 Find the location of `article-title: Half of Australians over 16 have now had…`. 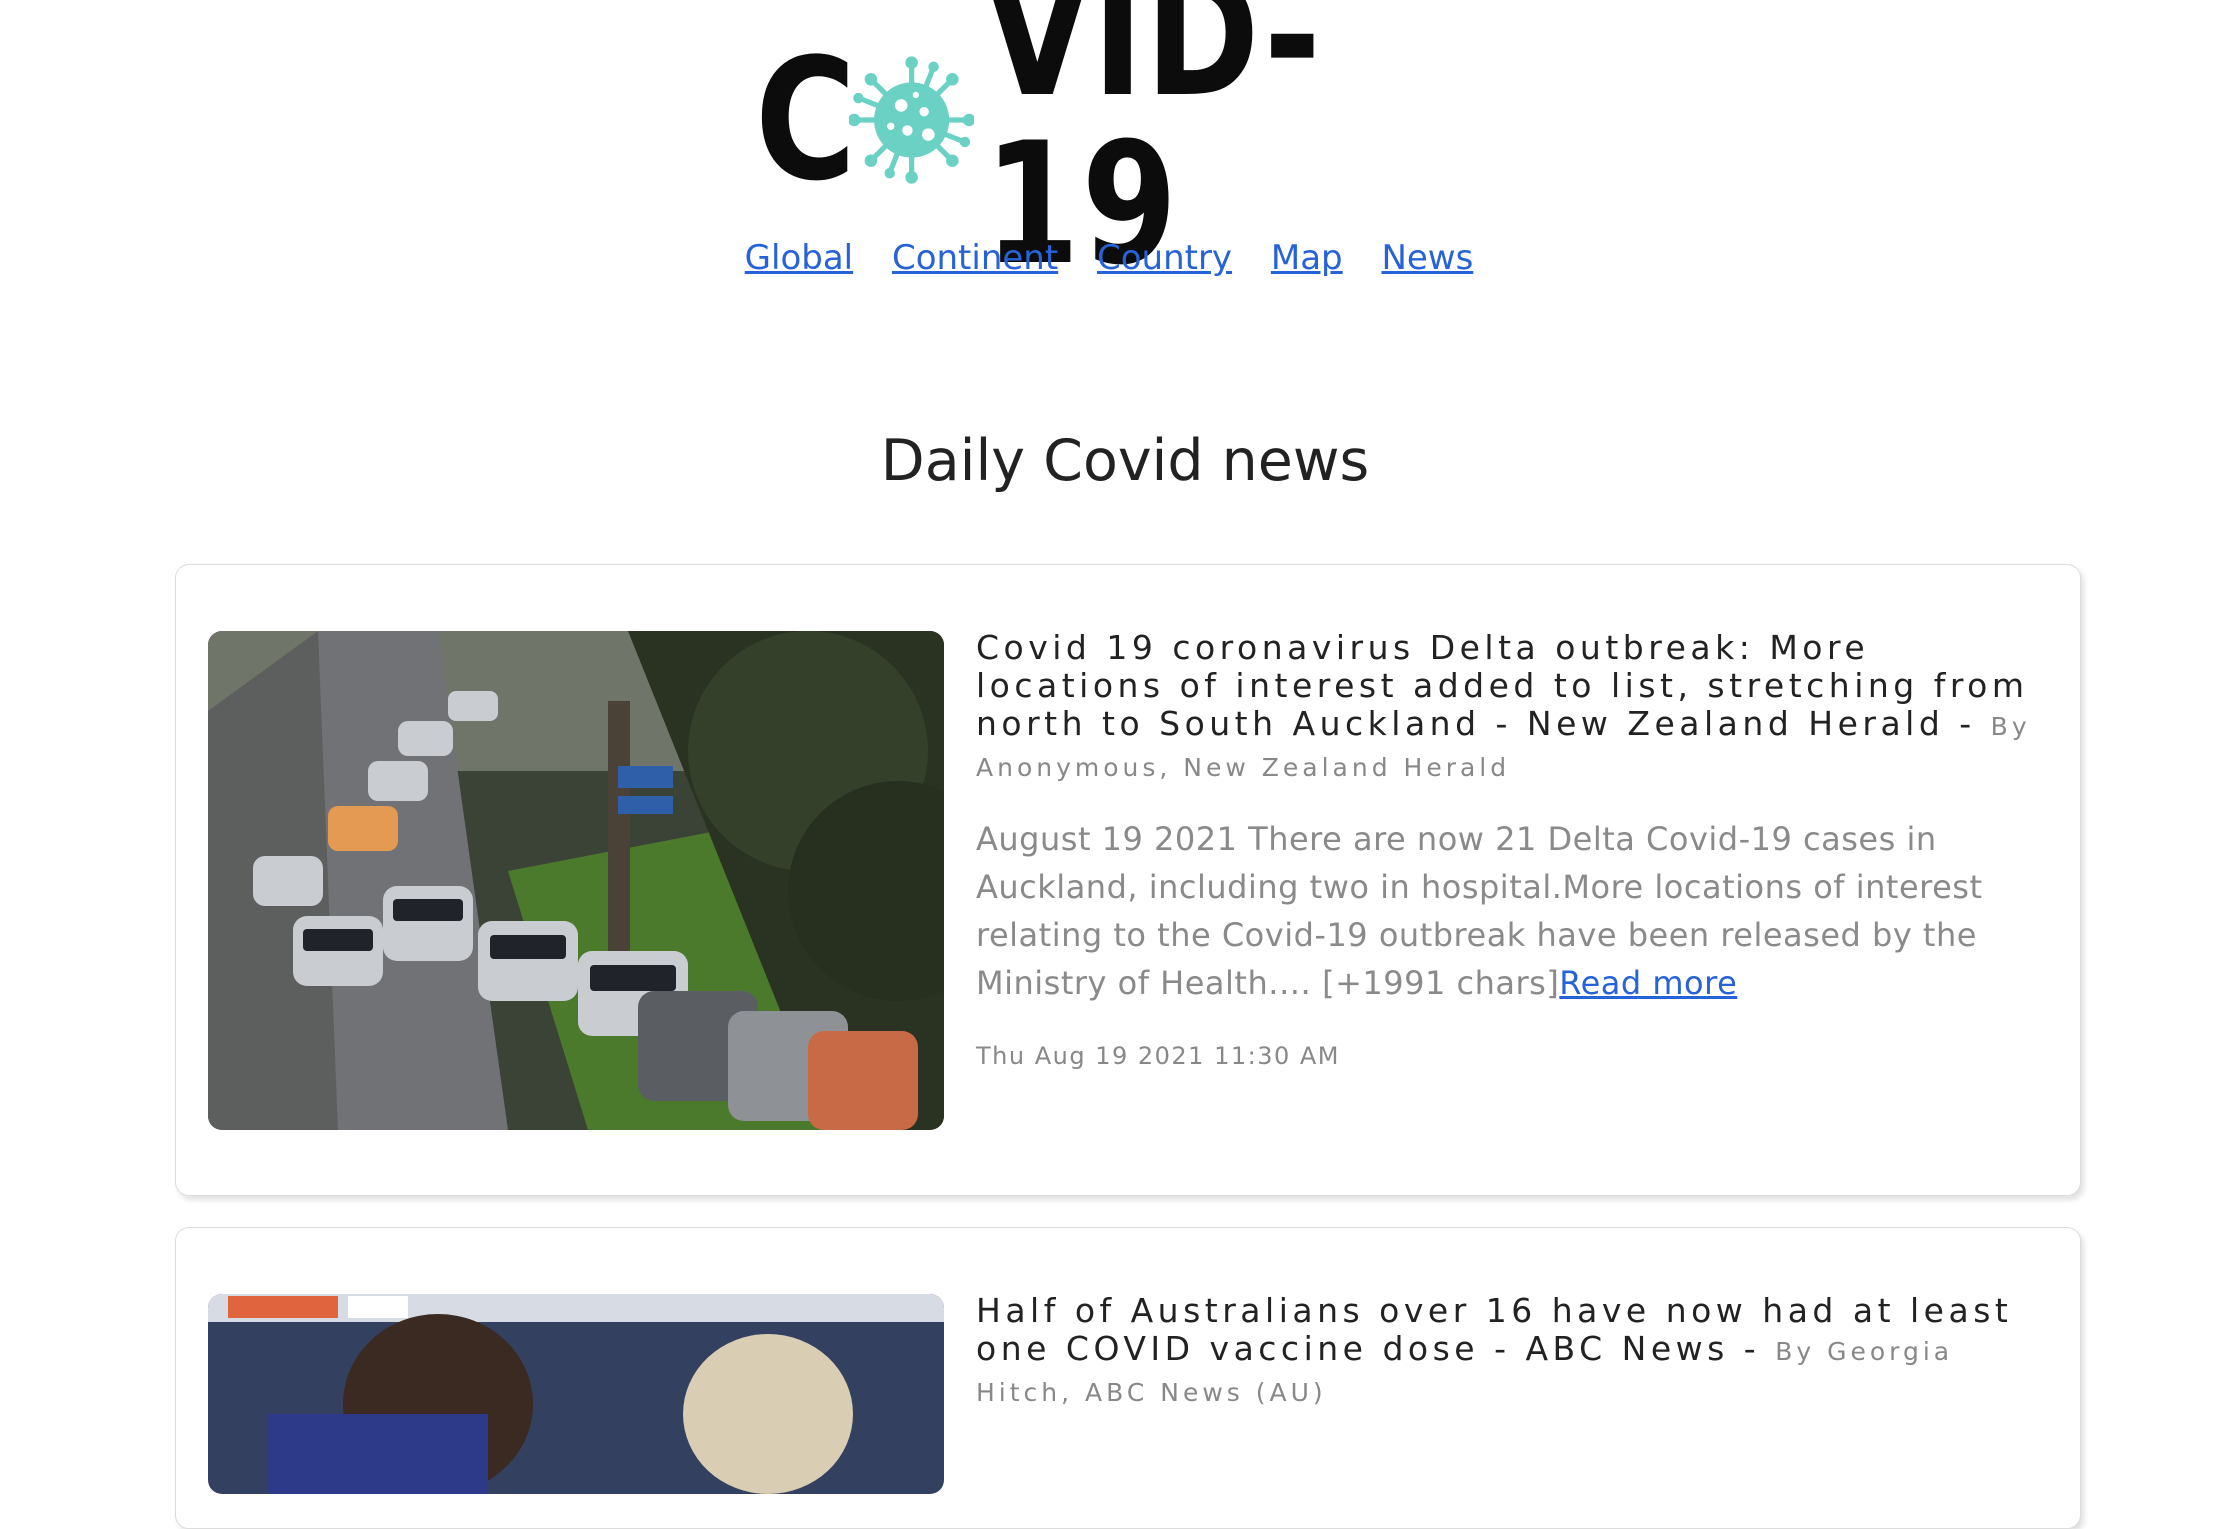

article-title: Half of Australians over 16 have now had… is located at coordinates (1506, 1352).